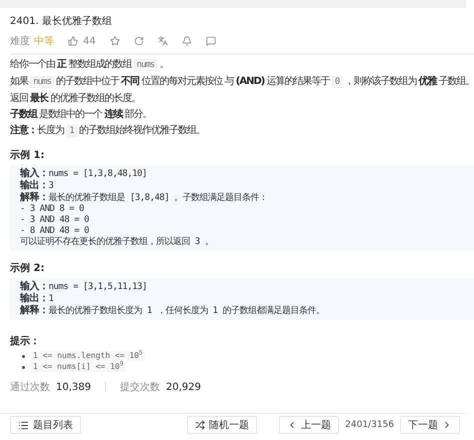 This screenshot has width=474, height=440. I want to click on example-line: 可以证明不存在更长的优雅子数组，所以返回 3 。, so click(117, 242).